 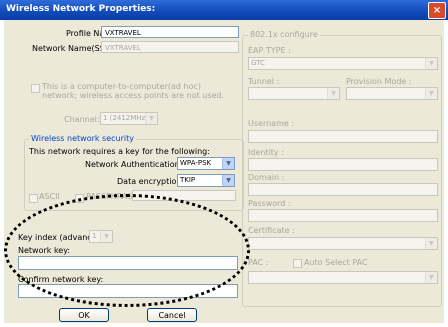 I want to click on auth-value: WPA-PSK, so click(x=196, y=163).